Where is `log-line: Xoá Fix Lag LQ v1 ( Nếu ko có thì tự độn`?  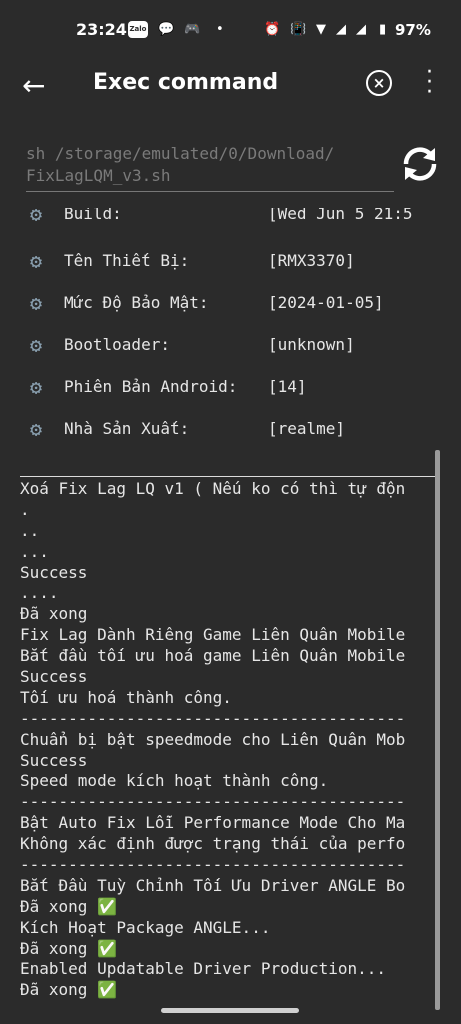 log-line: Xoá Fix Lag LQ v1 ( Nếu ko có thì tự độn is located at coordinates (213, 488).